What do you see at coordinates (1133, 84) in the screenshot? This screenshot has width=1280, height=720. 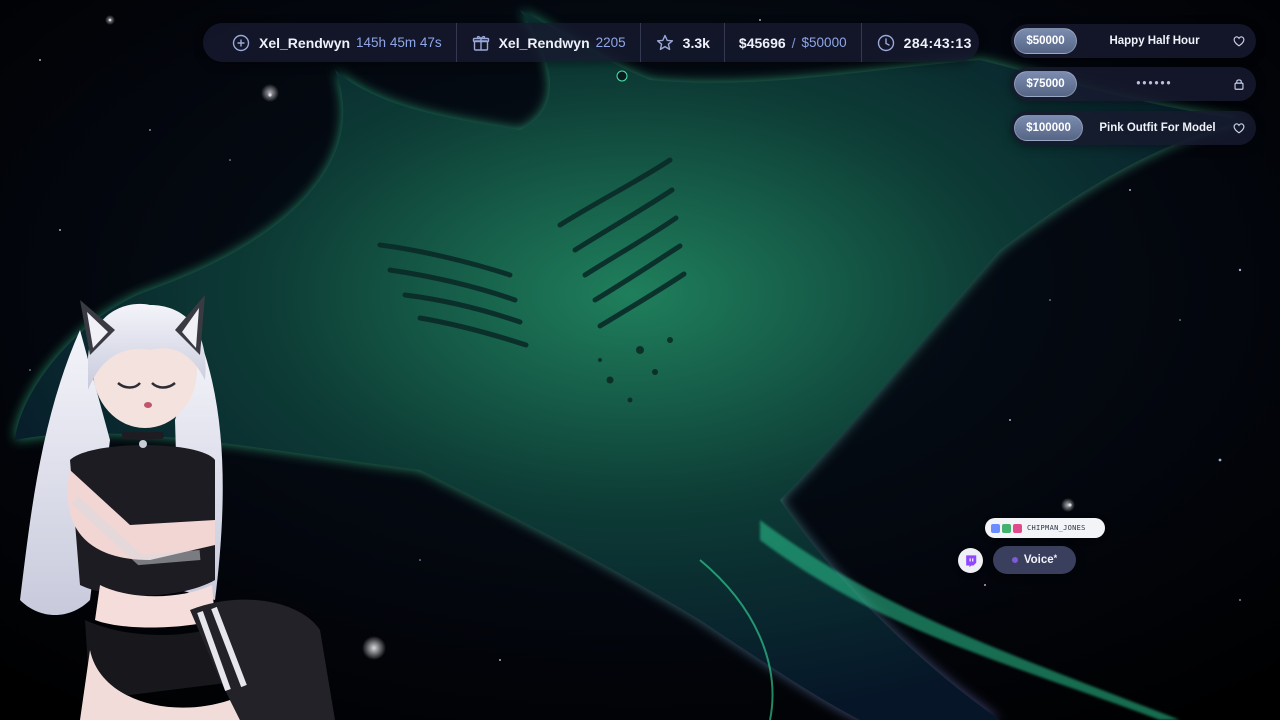 I see `goal-item-locked: $75000 ••••••` at bounding box center [1133, 84].